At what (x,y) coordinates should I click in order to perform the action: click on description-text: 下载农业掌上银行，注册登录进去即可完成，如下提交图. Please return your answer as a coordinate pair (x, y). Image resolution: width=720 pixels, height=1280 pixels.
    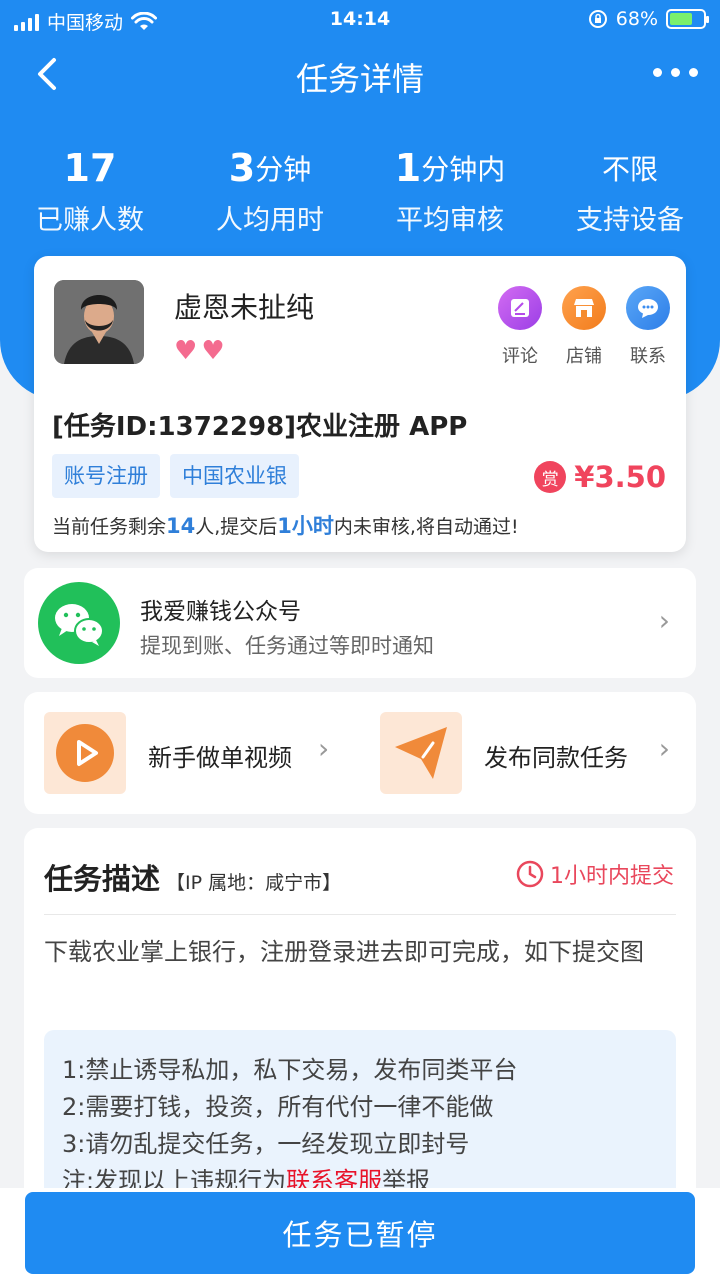
    Looking at the image, I should click on (344, 952).